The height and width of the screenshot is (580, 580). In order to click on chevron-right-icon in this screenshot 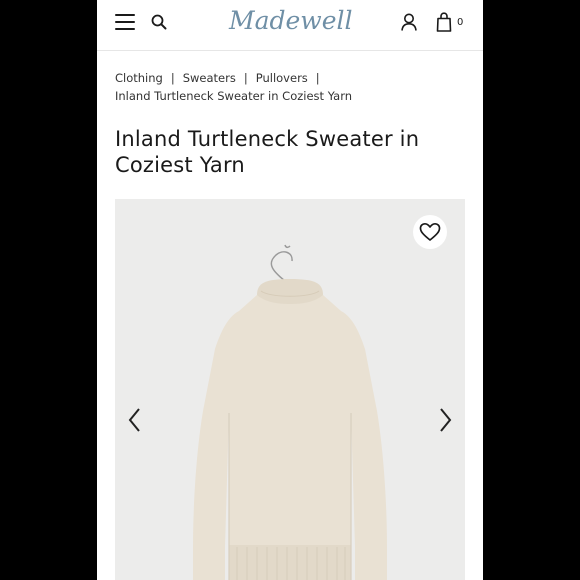, I will do `click(445, 420)`.